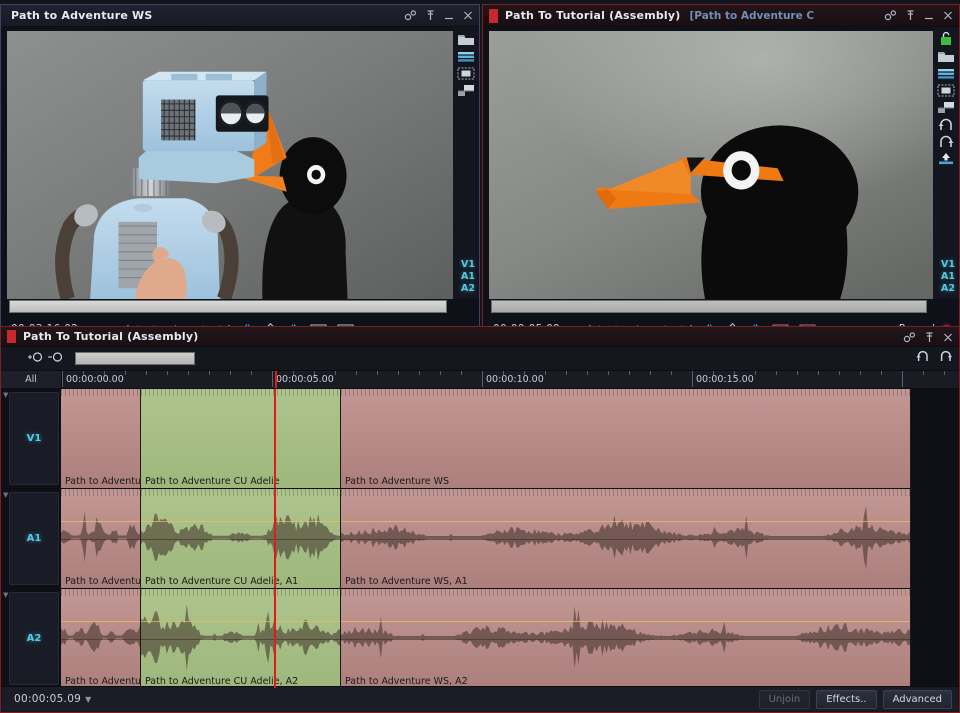 This screenshot has height=713, width=960. I want to click on timeline-clip: Path to Adventure WS, A2, so click(626, 638).